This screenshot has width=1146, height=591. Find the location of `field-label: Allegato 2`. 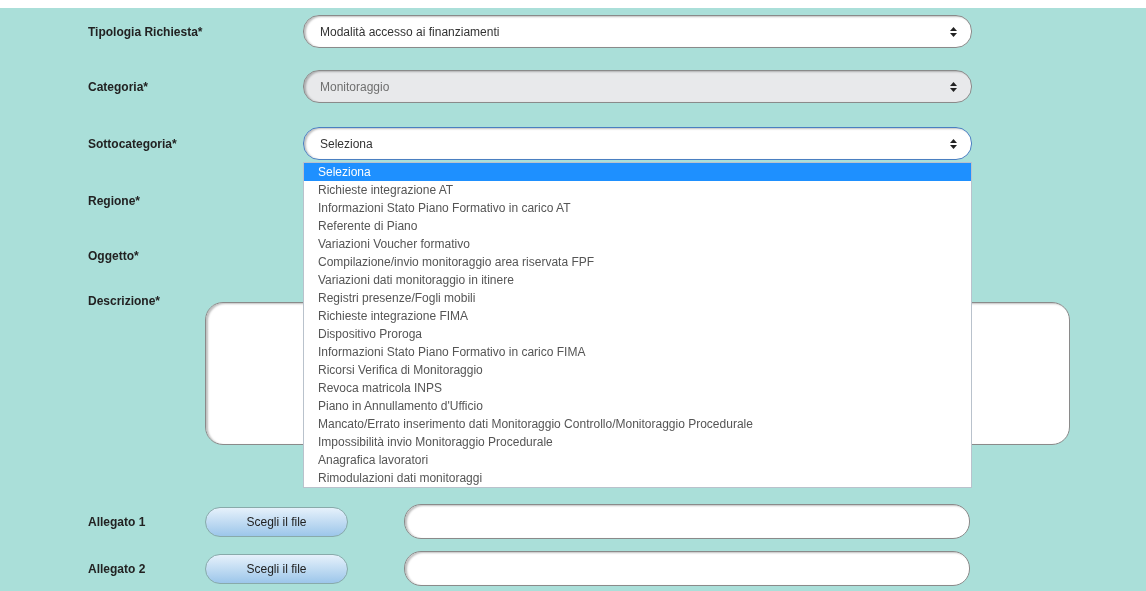

field-label: Allegato 2 is located at coordinates (117, 568).